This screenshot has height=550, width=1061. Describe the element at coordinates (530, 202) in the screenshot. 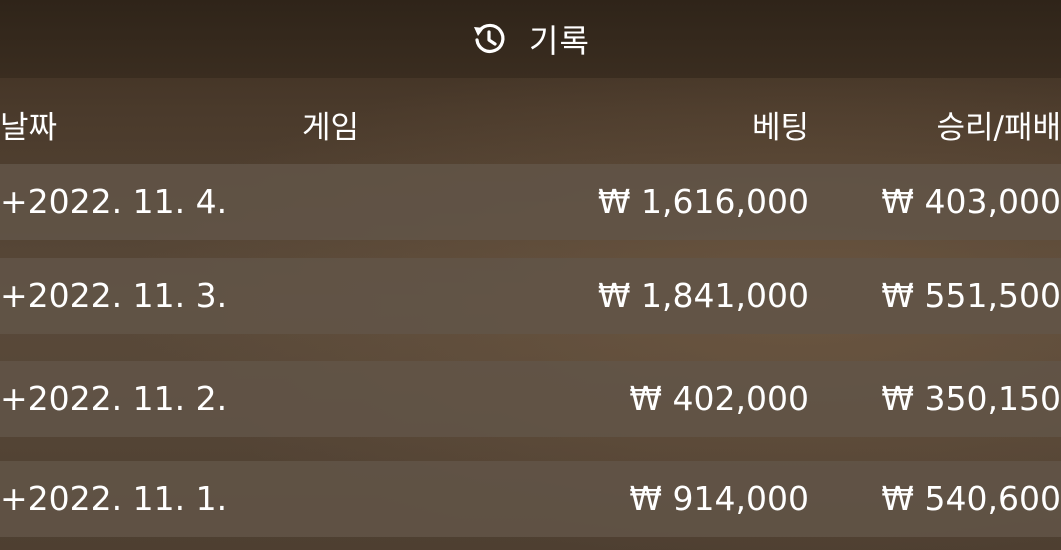

I see `table-row: +2022. 11. 4. ₩ 1,616,000 ₩ 403,000` at that location.